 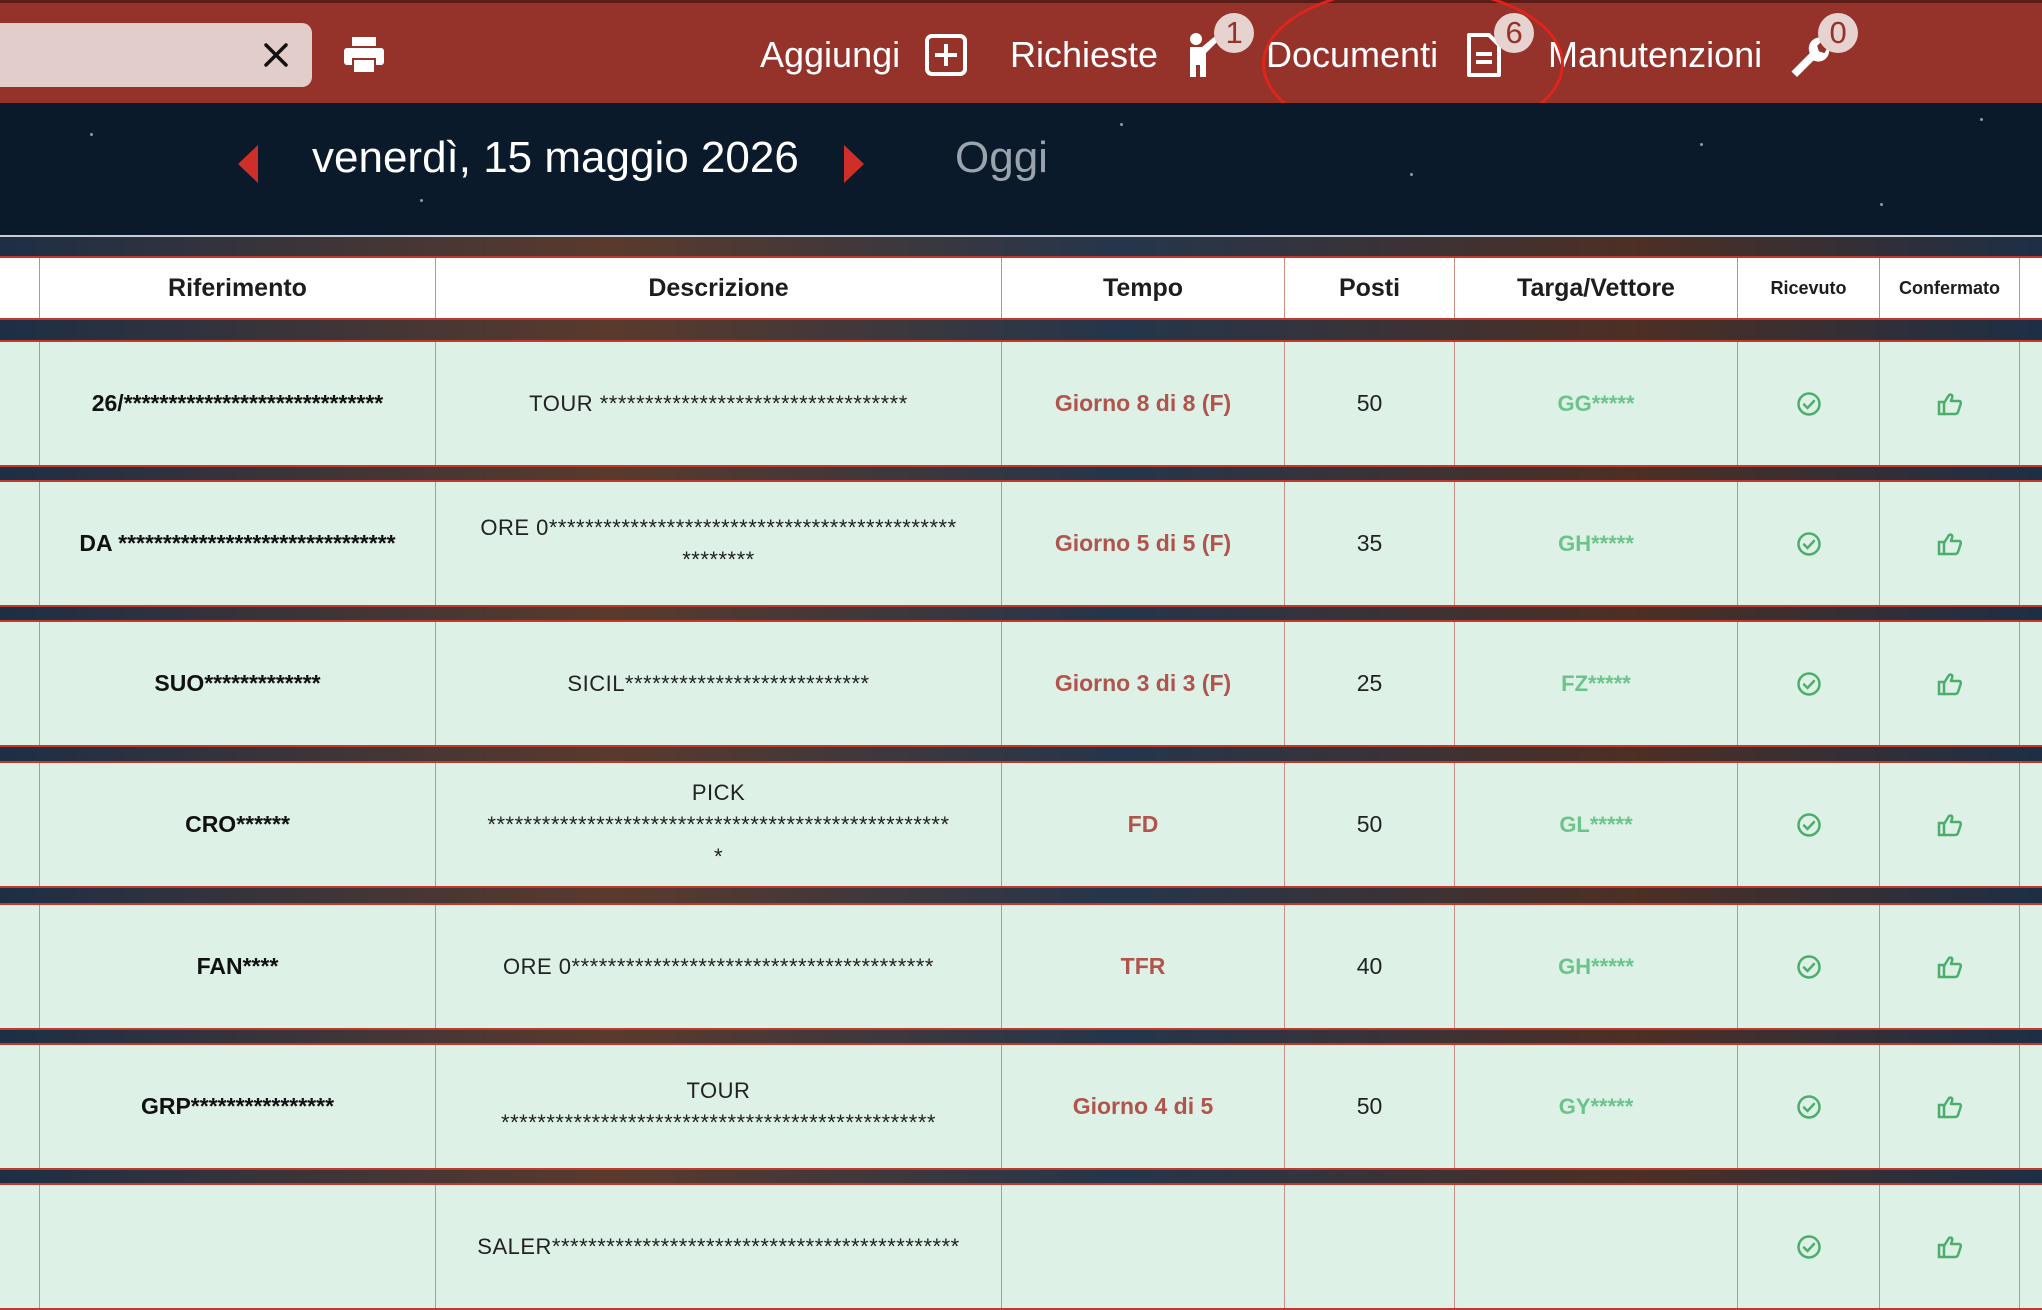 I want to click on cell-posti-text: 25, so click(x=1369, y=683).